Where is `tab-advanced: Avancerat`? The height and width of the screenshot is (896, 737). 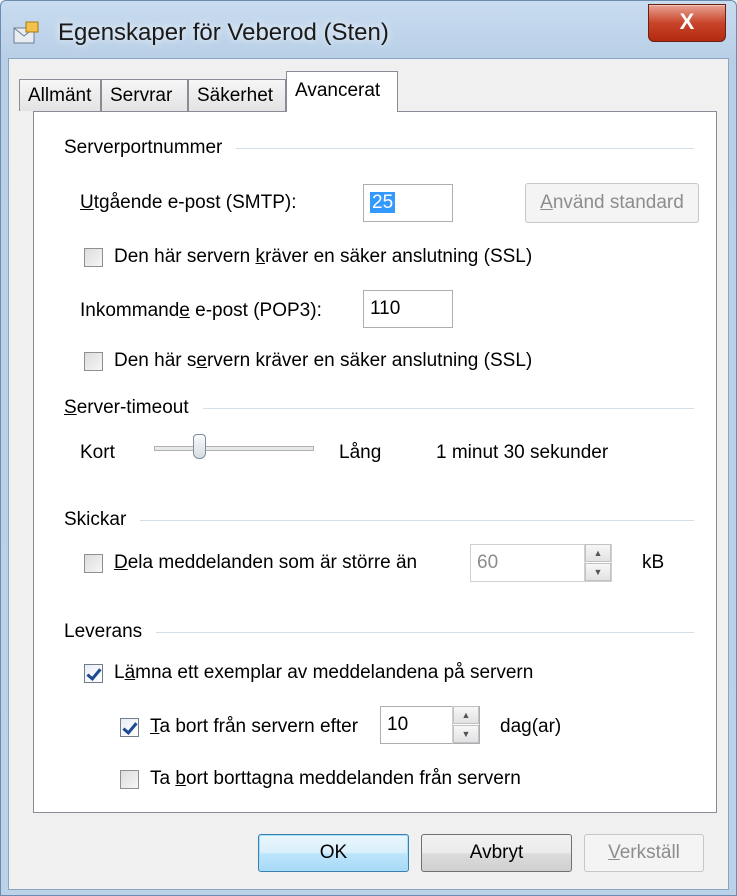
tab-advanced: Avancerat is located at coordinates (342, 91).